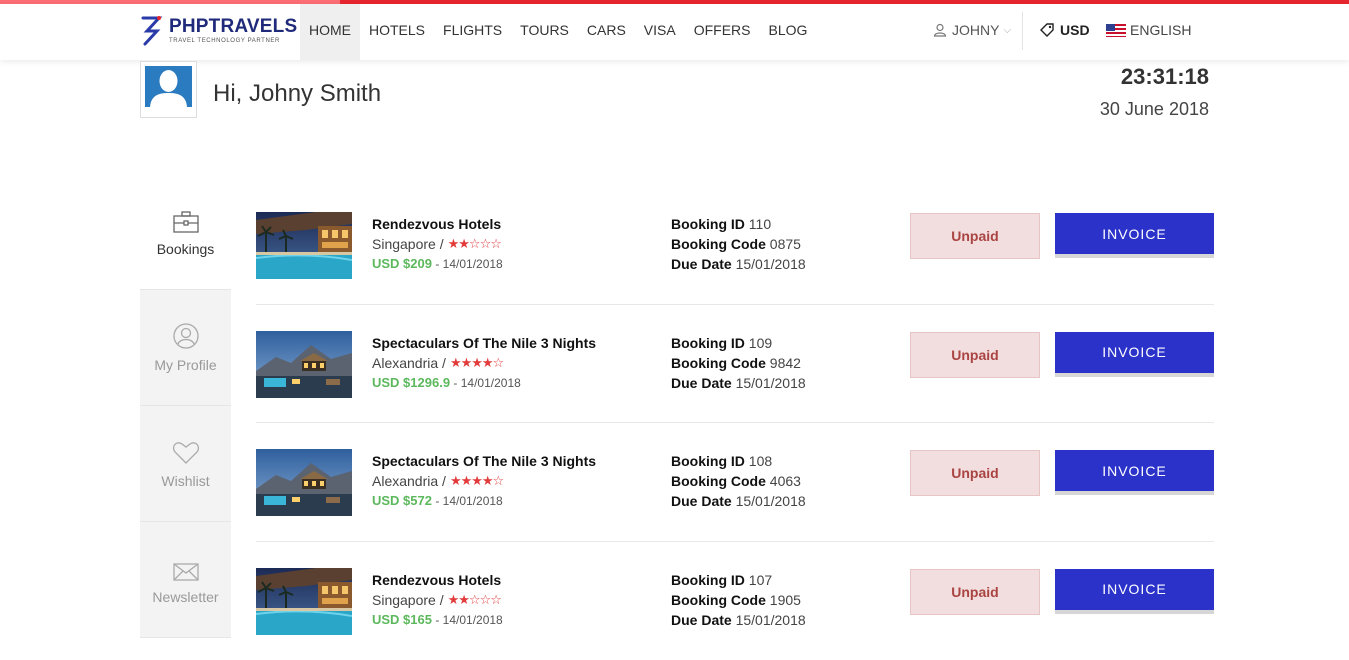  I want to click on booking-price: USD $1296.9, so click(411, 382).